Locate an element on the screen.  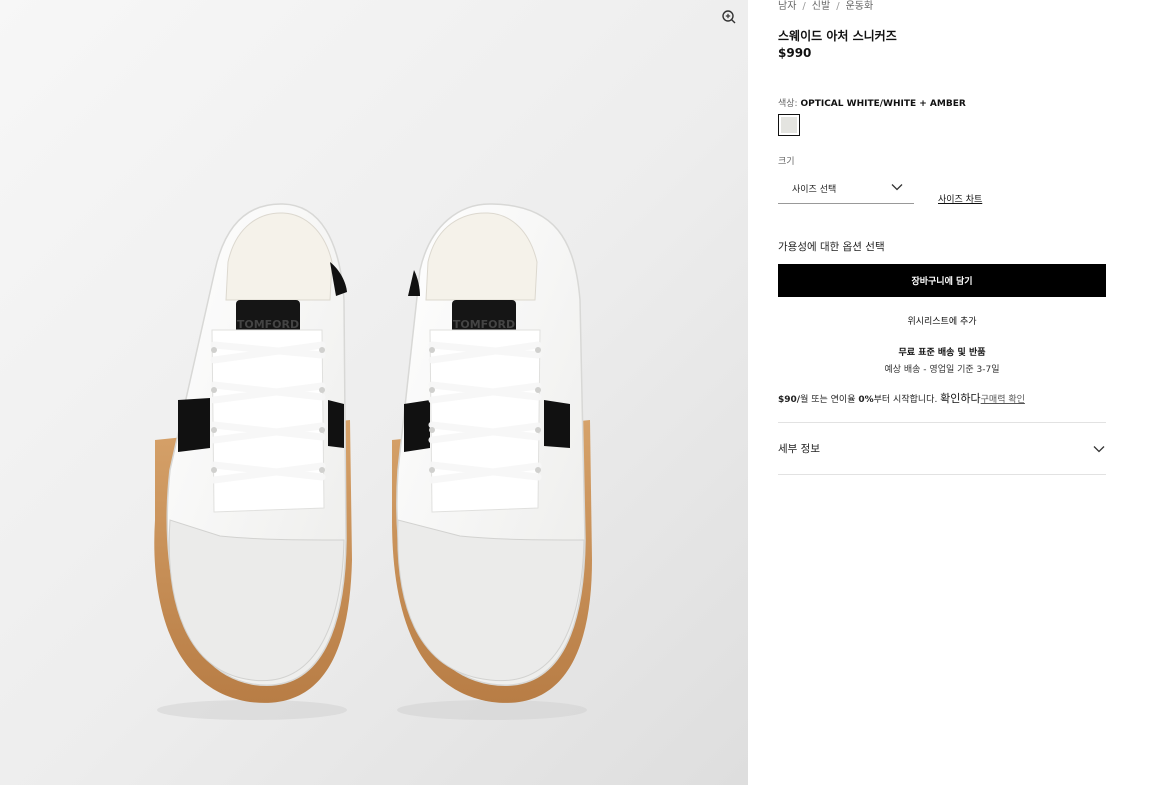
color-swatch is located at coordinates (789, 125).